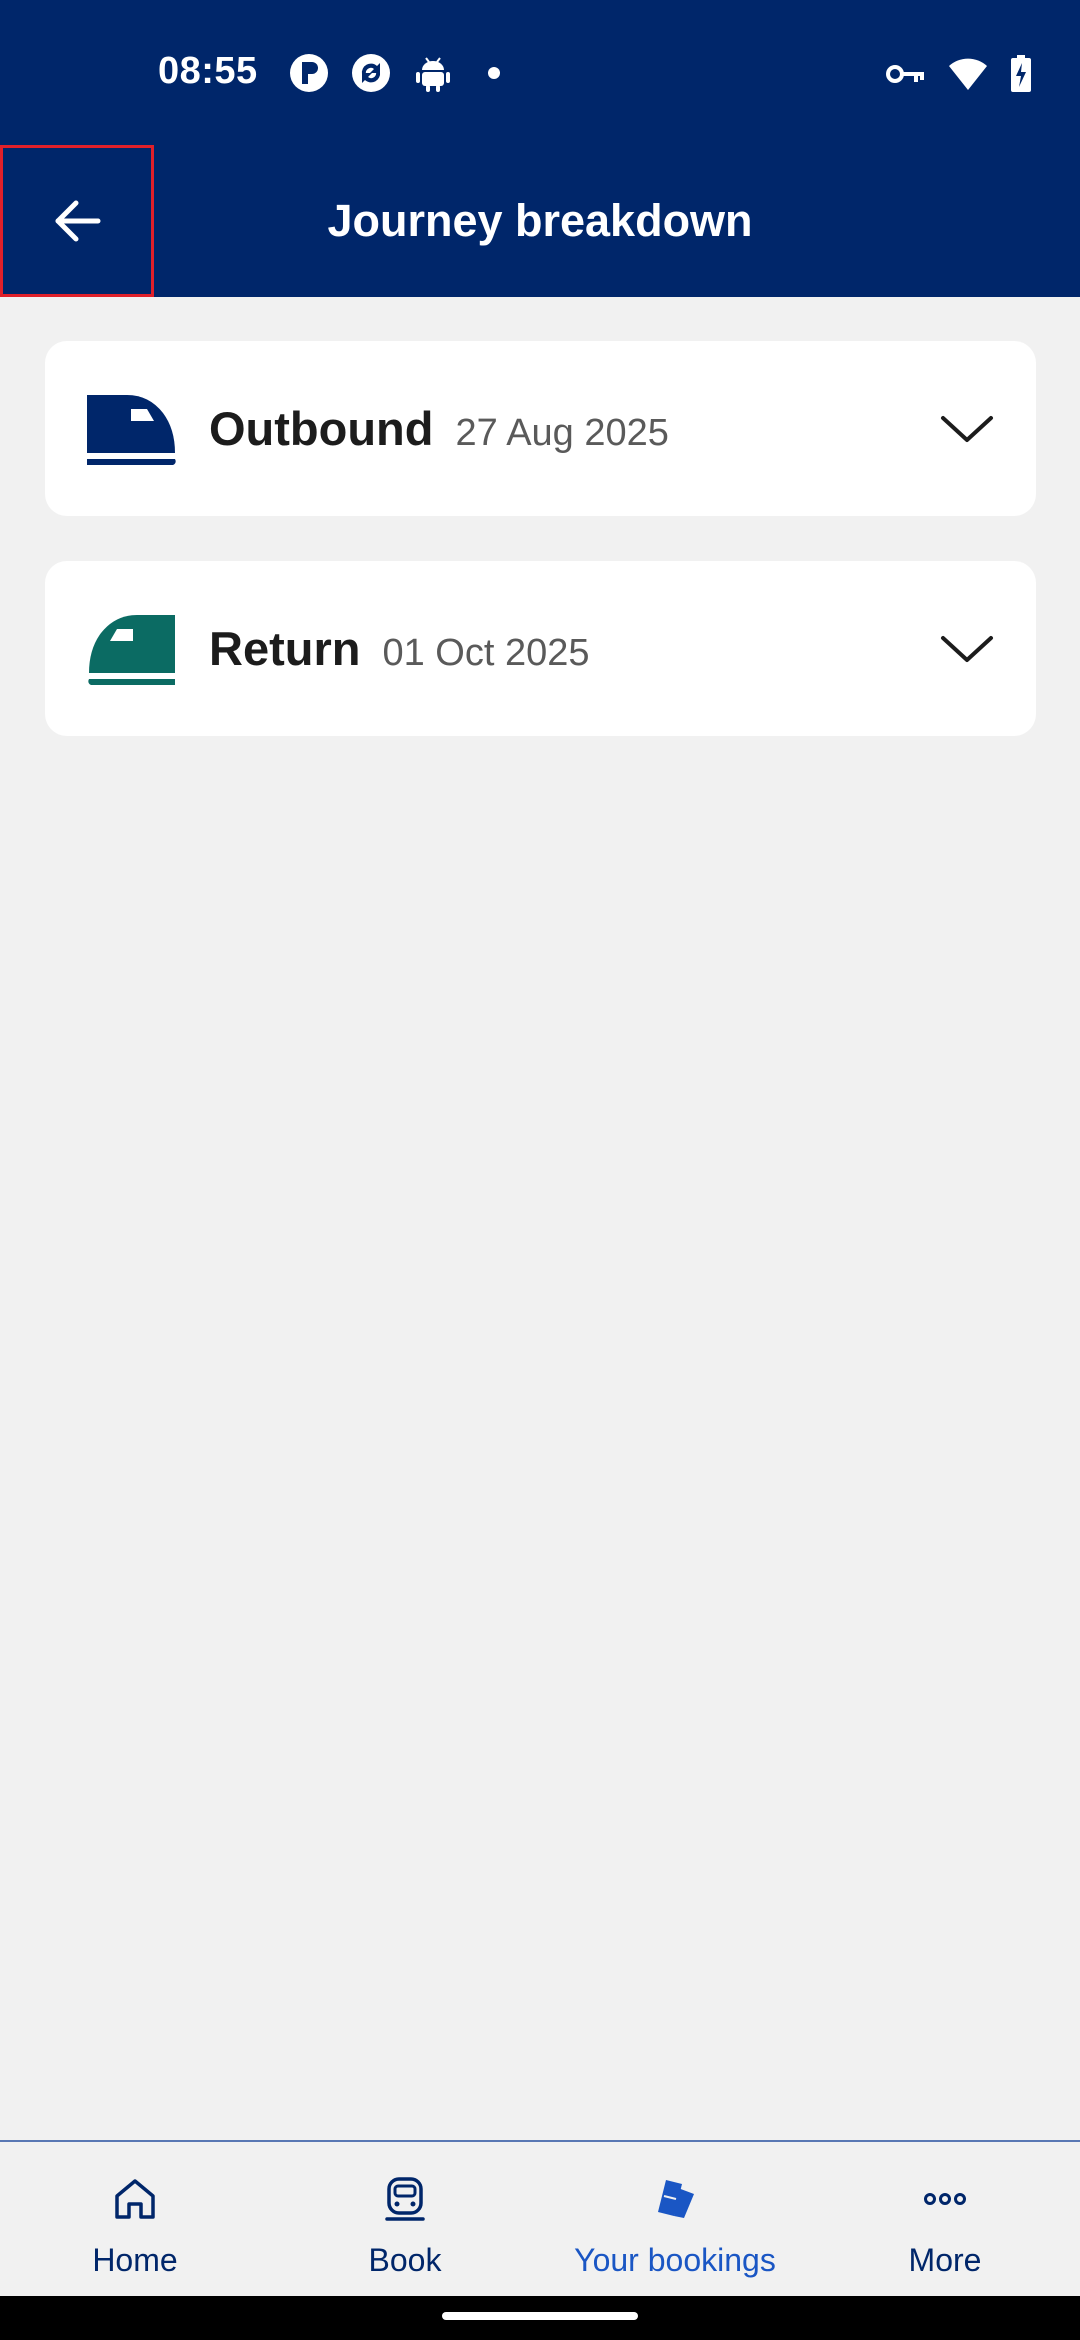 This screenshot has height=2340, width=1080. I want to click on nav-item-home: Home, so click(135, 2219).